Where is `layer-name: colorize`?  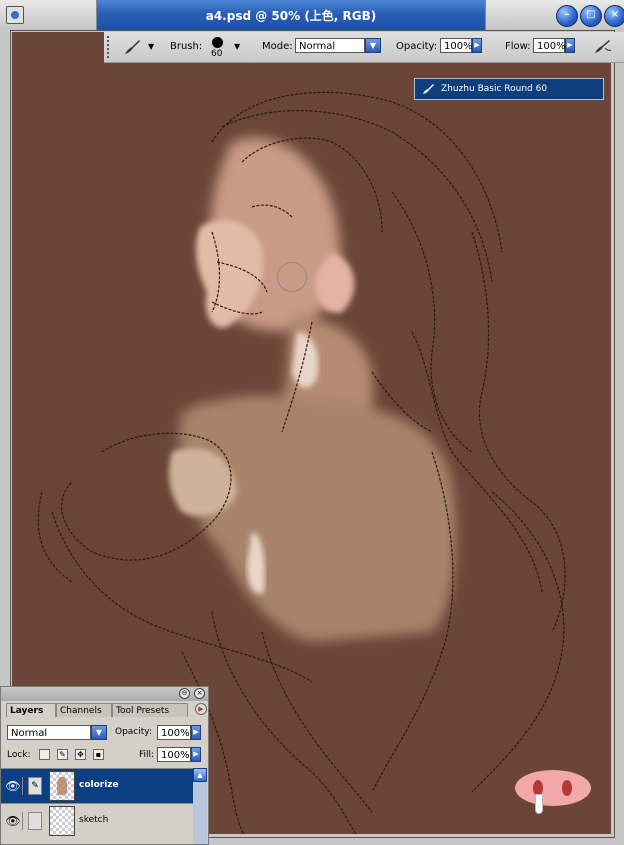 layer-name: colorize is located at coordinates (99, 785).